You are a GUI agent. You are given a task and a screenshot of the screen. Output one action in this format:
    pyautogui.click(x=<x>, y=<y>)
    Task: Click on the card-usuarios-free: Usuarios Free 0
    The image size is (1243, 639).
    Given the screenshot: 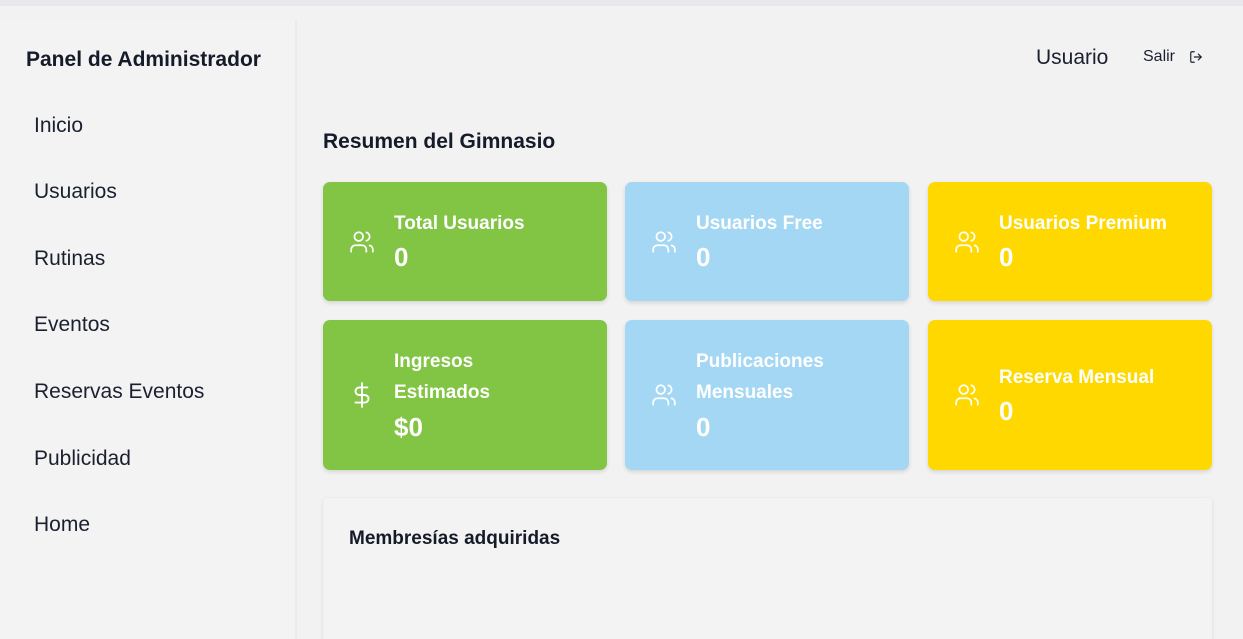 What is the action you would take?
    pyautogui.click(x=767, y=241)
    